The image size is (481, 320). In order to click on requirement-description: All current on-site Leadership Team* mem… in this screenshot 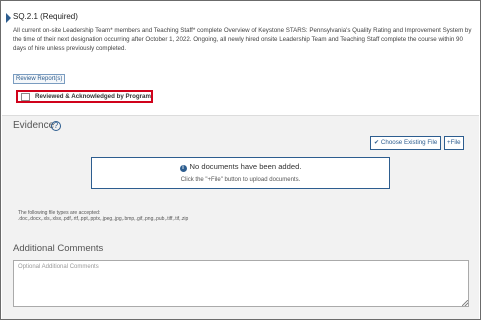, I will do `click(242, 39)`.